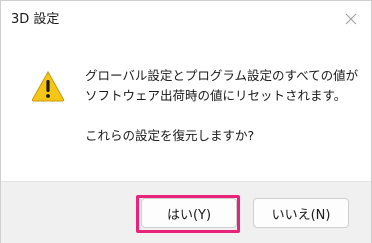 This screenshot has width=372, height=243. Describe the element at coordinates (35, 19) in the screenshot. I see `dialog-title: 3D 設定` at that location.